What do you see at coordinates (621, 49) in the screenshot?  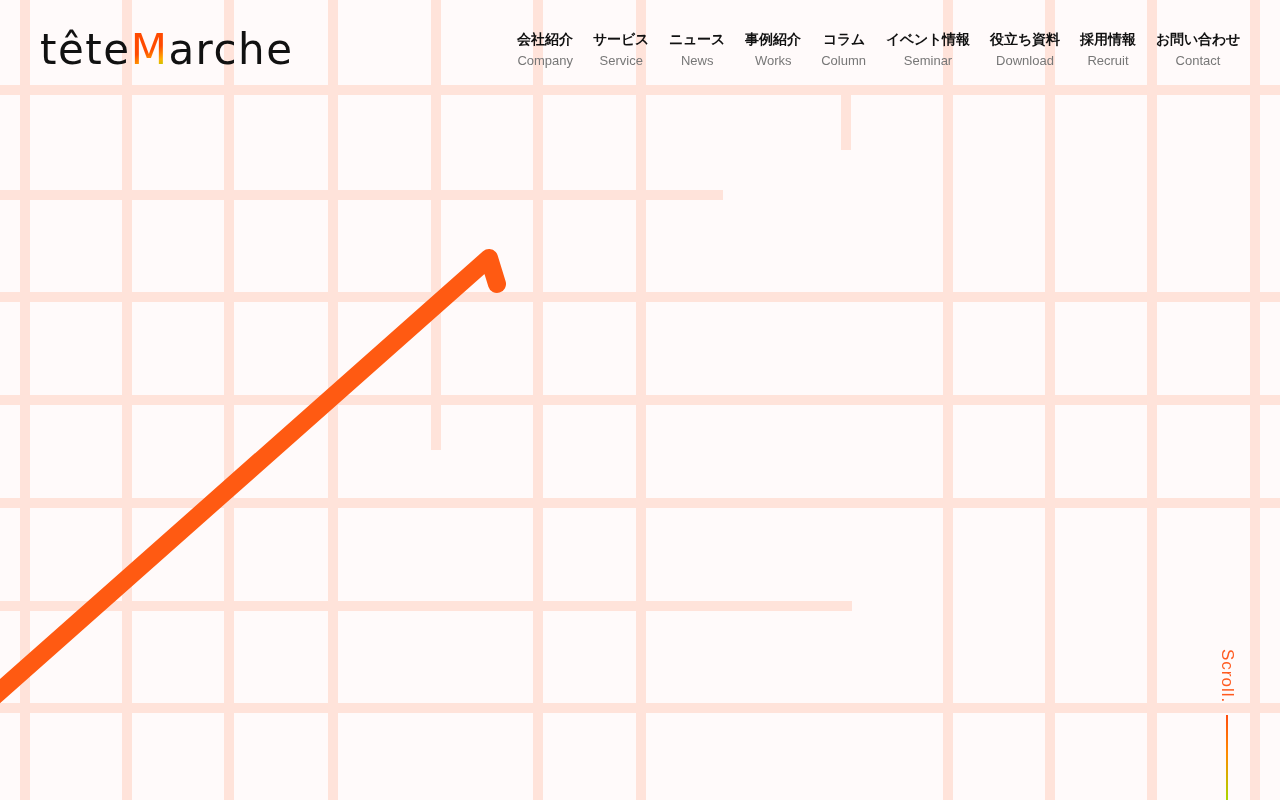 I see `nav-link: サービス Service` at bounding box center [621, 49].